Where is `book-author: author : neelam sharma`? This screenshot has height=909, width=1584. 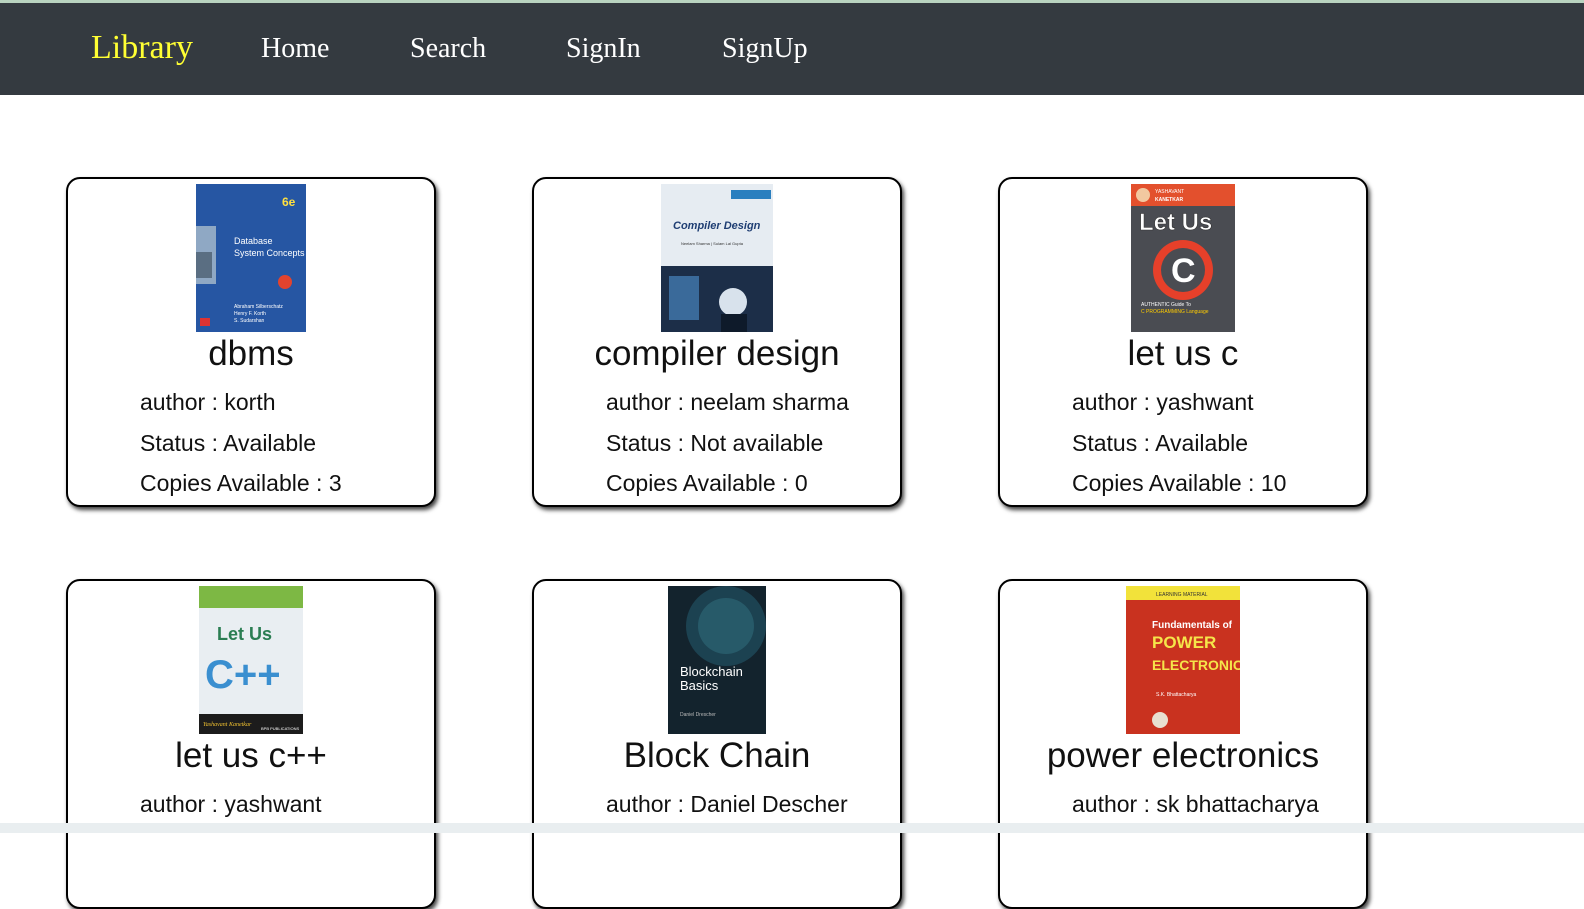
book-author: author : neelam sharma is located at coordinates (727, 402).